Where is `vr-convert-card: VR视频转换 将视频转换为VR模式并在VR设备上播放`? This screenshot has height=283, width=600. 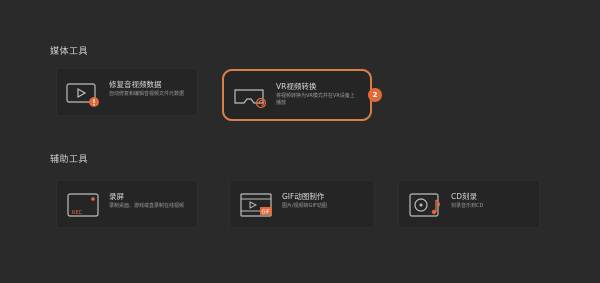 vr-convert-card: VR视频转换 将视频转换为VR模式并在VR设备上播放 is located at coordinates (297, 95).